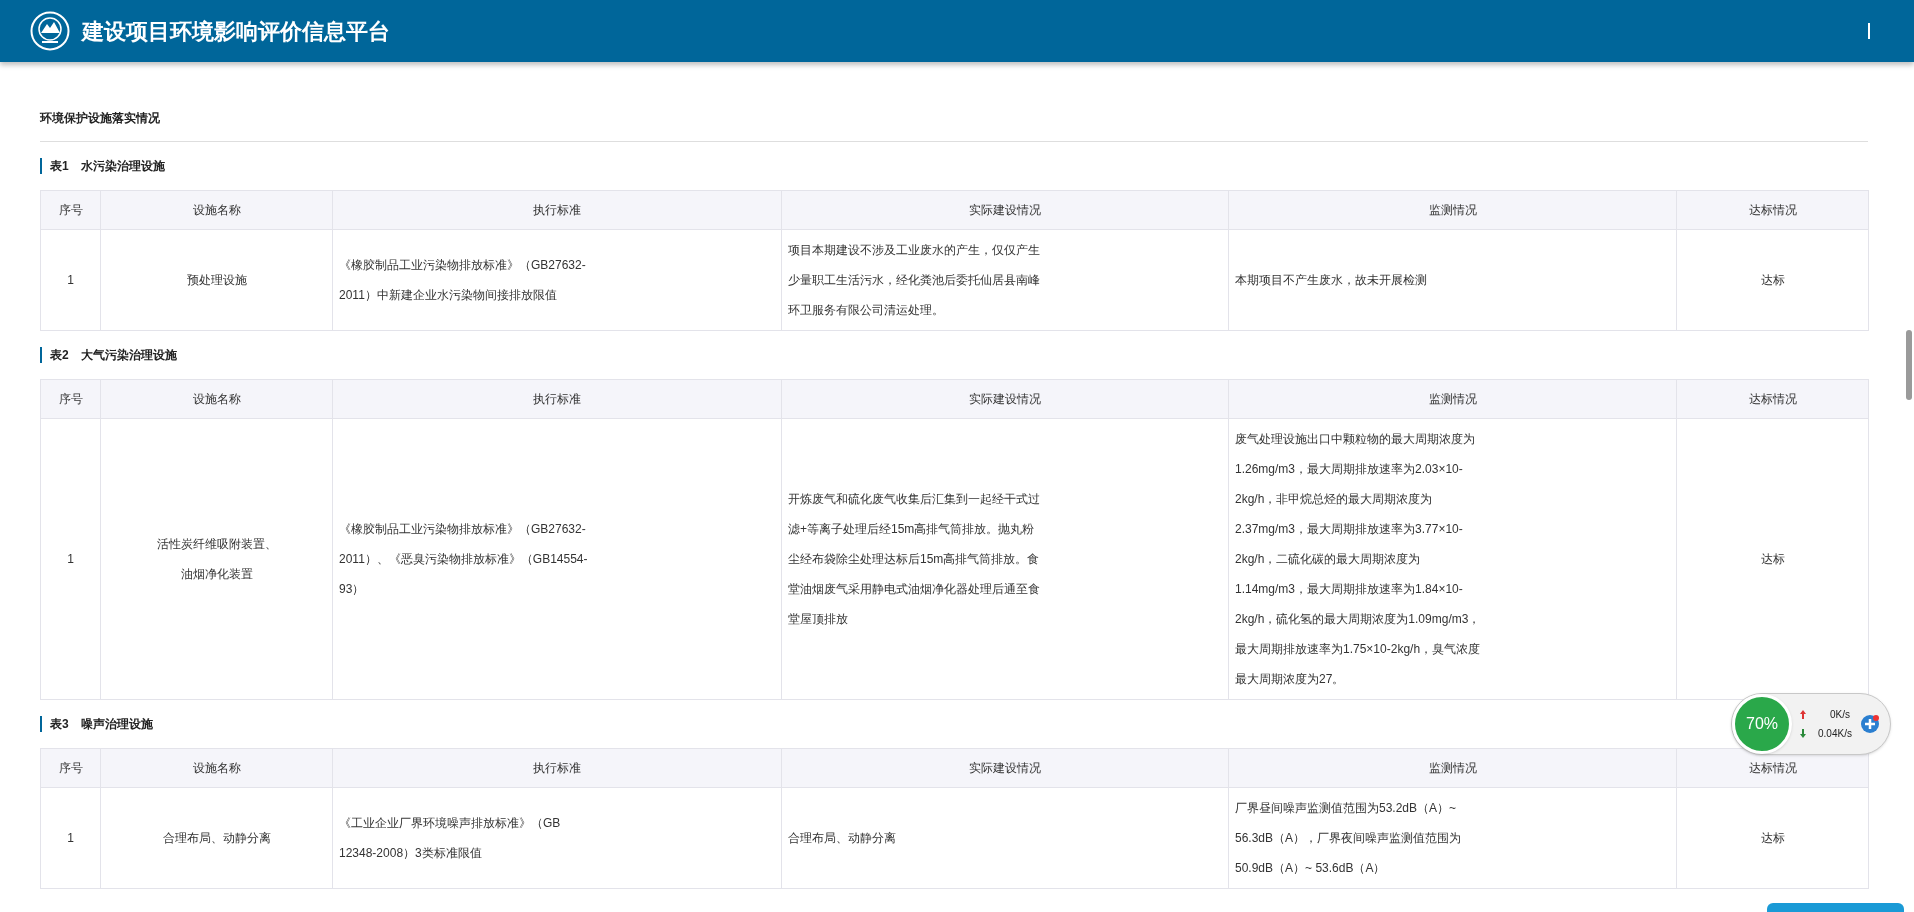  What do you see at coordinates (914, 280) in the screenshot?
I see `table-cell-text: 项目本期建设不涉及工业废水的产生，仅仅产生少量职工生活污水，经化粪池后委托仙居县南峰环卫服务有限公司清运处理。` at bounding box center [914, 280].